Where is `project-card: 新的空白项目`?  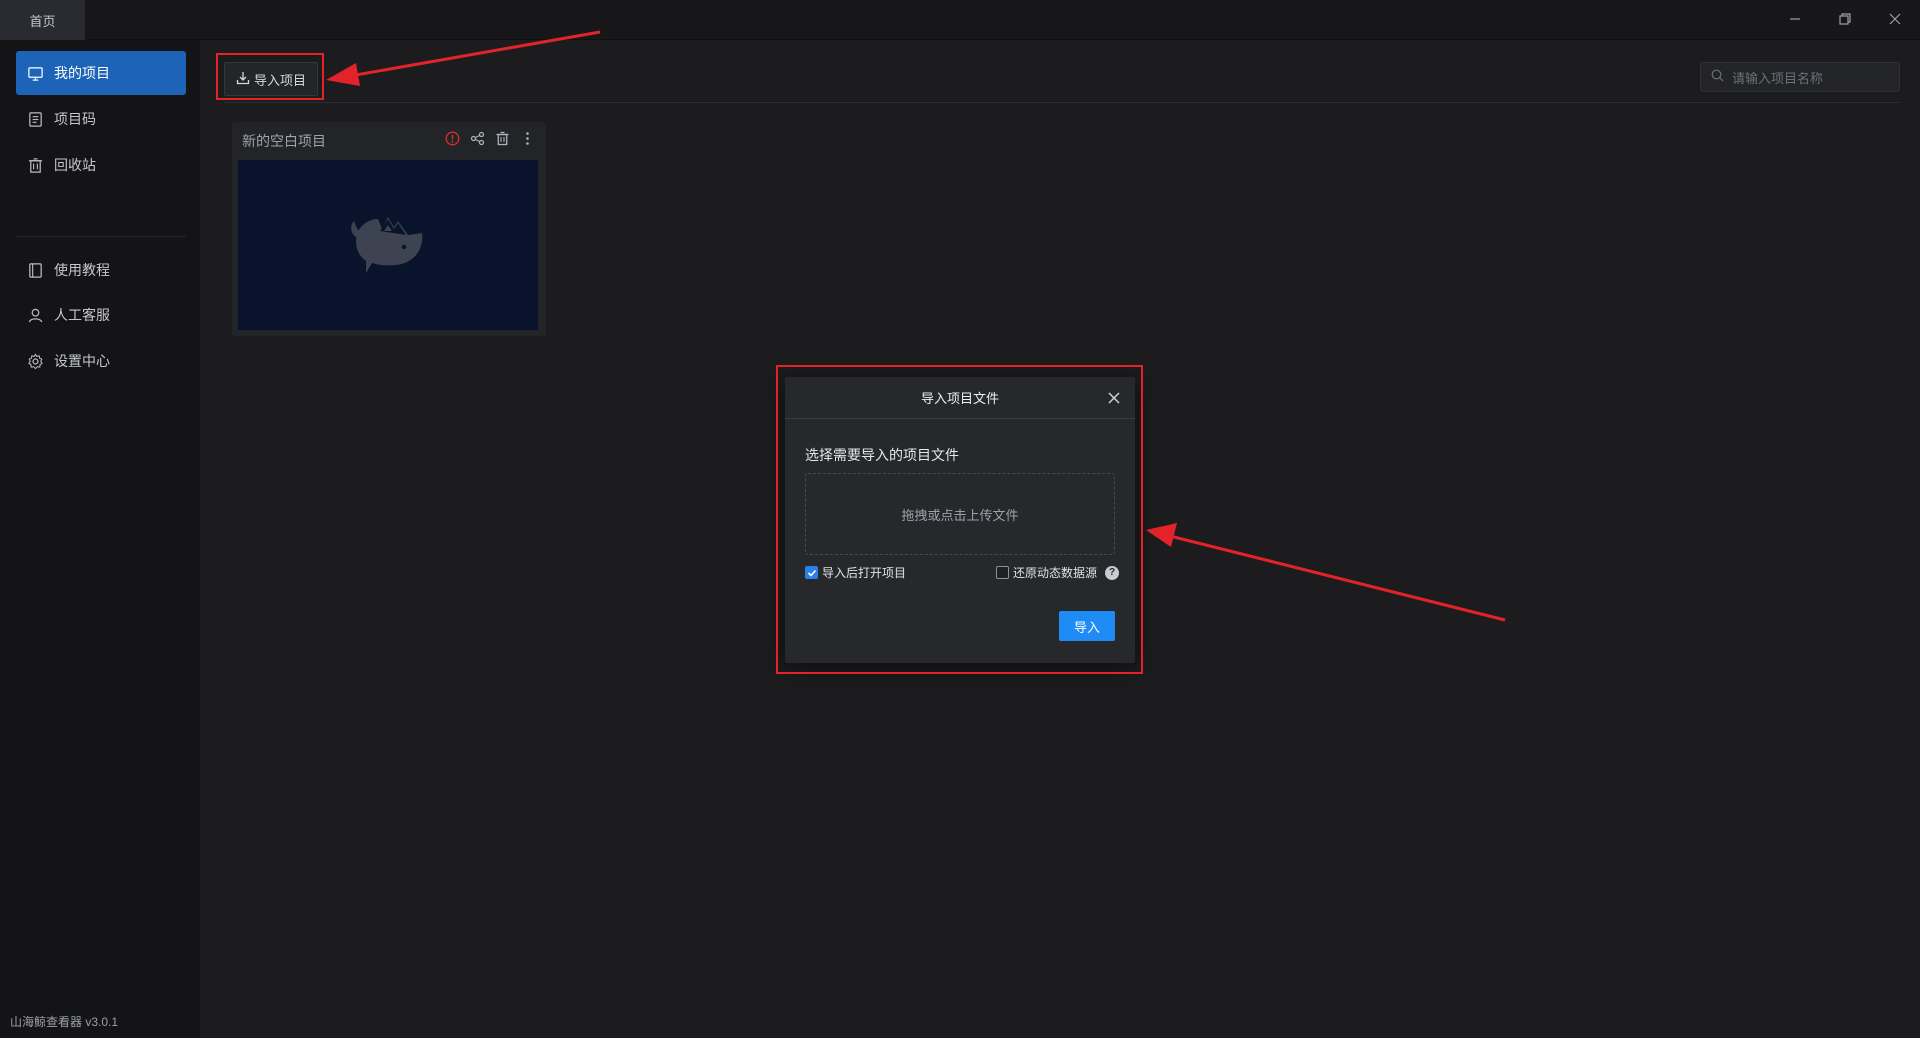
project-card: 新的空白项目 is located at coordinates (389, 229).